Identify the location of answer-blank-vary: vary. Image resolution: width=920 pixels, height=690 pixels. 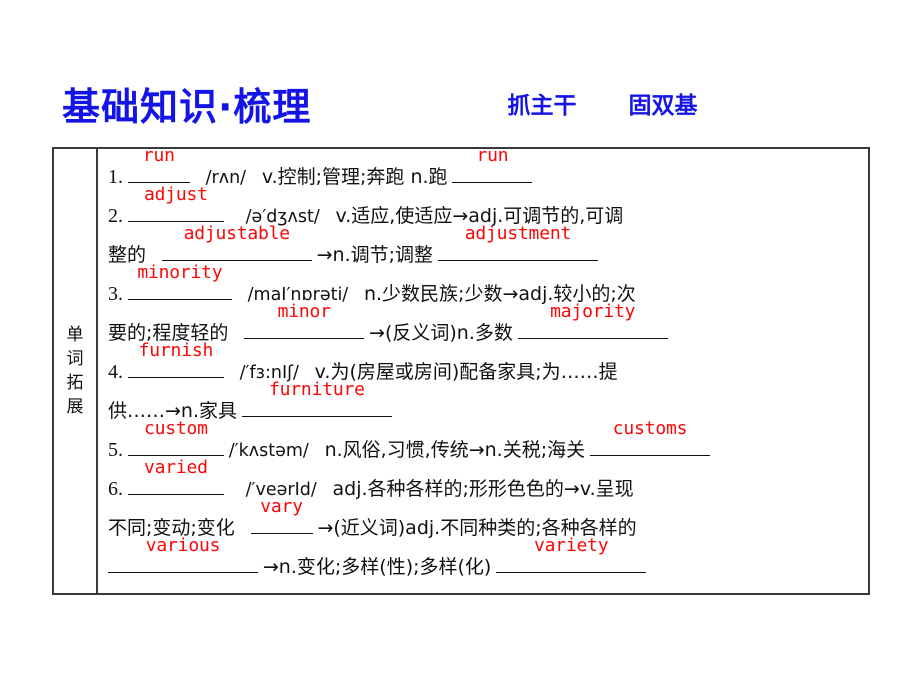
(281, 515).